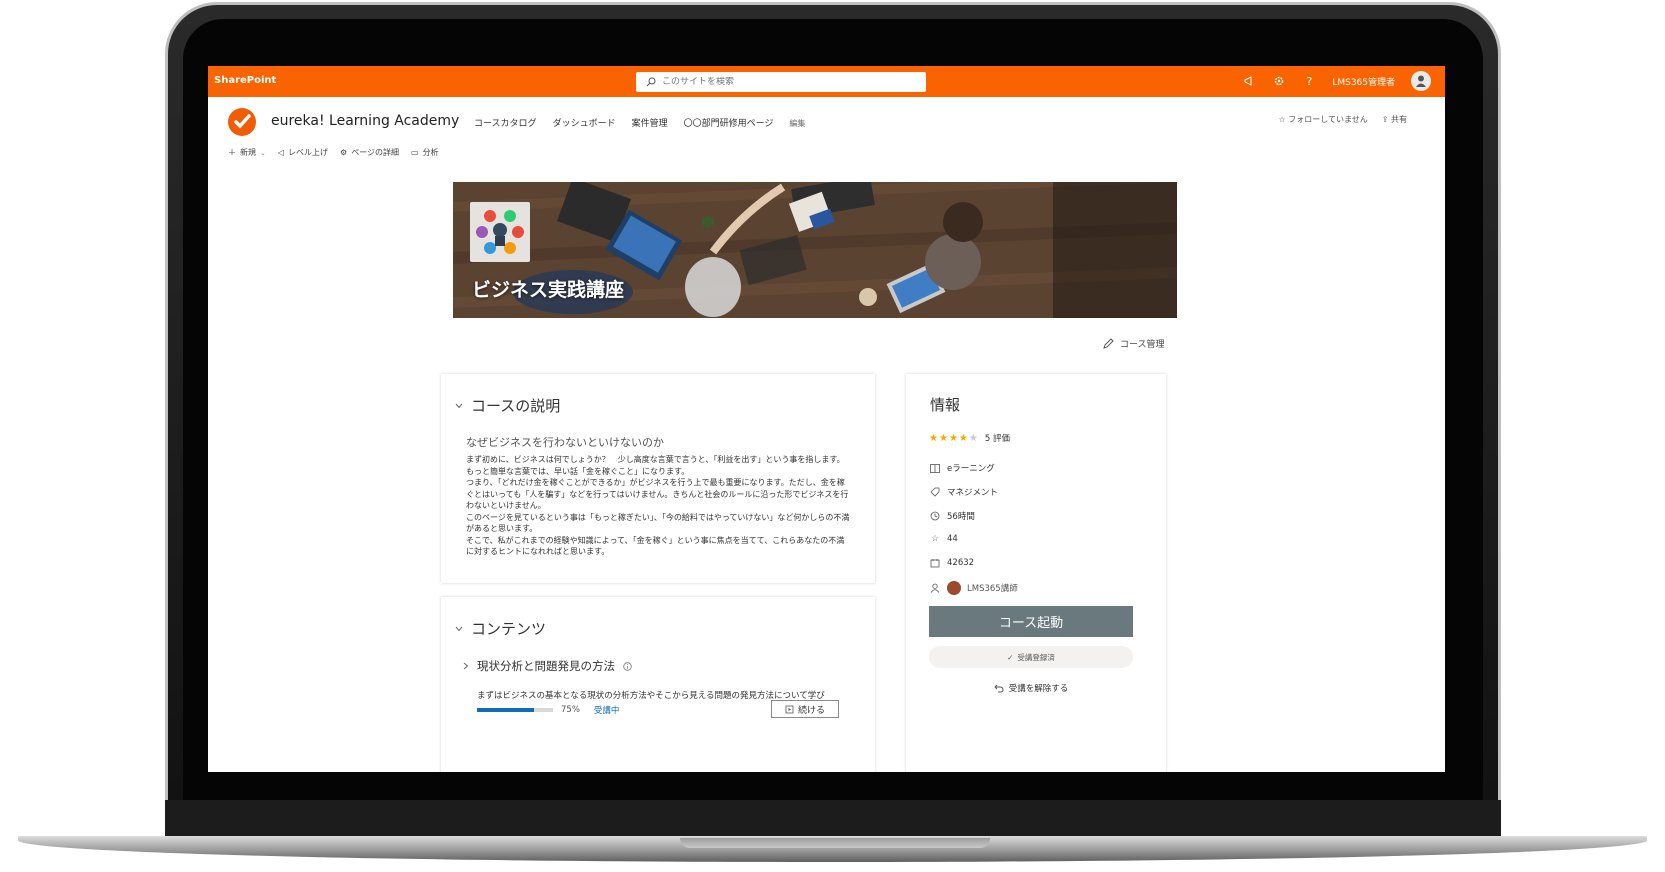 The width and height of the screenshot is (1665, 872). What do you see at coordinates (1010, 657) in the screenshot?
I see `check-icon: ✓` at bounding box center [1010, 657].